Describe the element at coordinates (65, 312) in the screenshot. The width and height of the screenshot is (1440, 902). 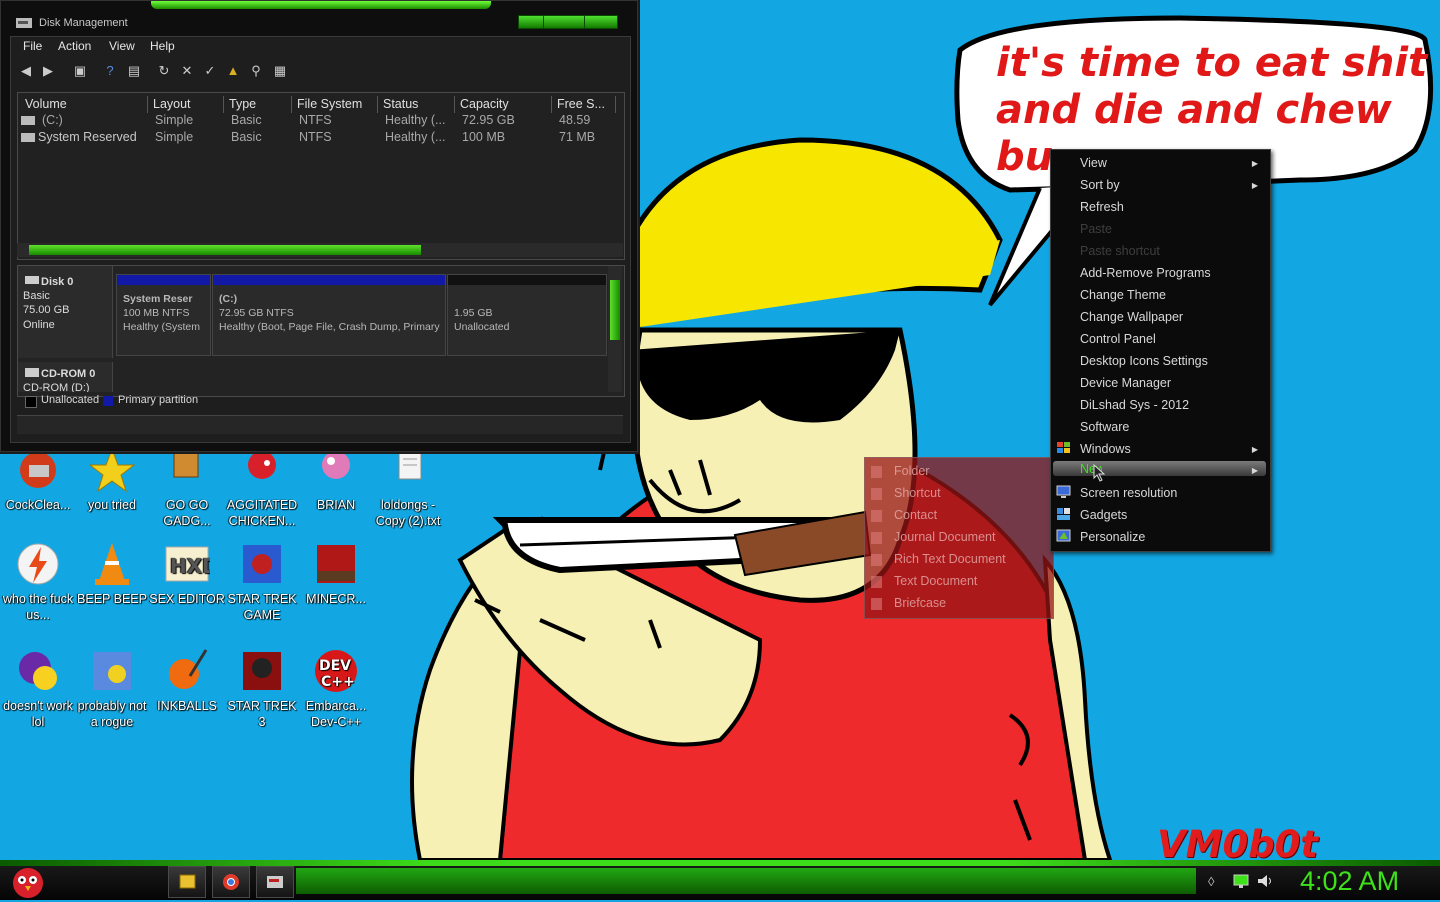
I see `disk0-info: Disk 0 Basic 75.00 GB Online` at that location.